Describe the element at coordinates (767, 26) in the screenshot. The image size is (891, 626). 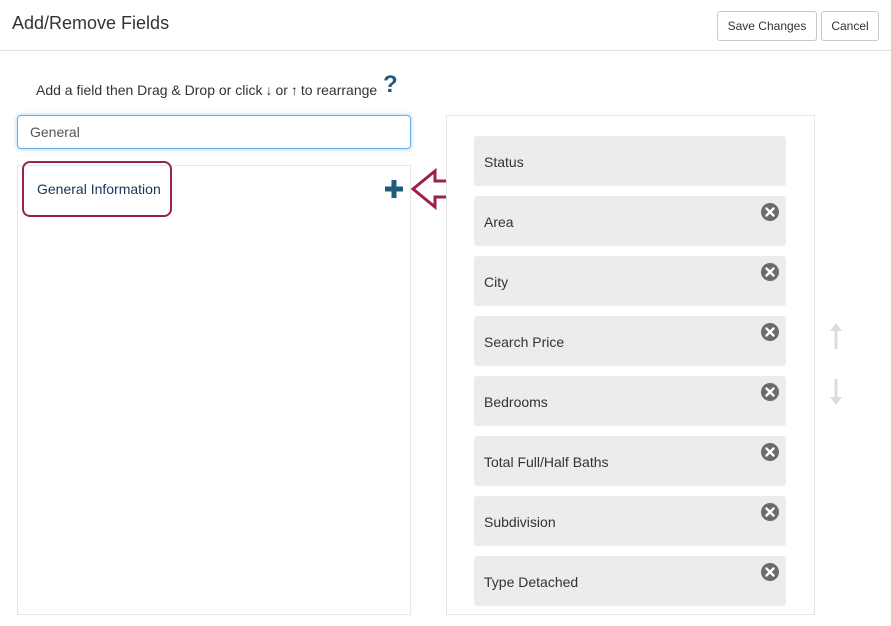
I see `save-changes-button: Save Changes` at that location.